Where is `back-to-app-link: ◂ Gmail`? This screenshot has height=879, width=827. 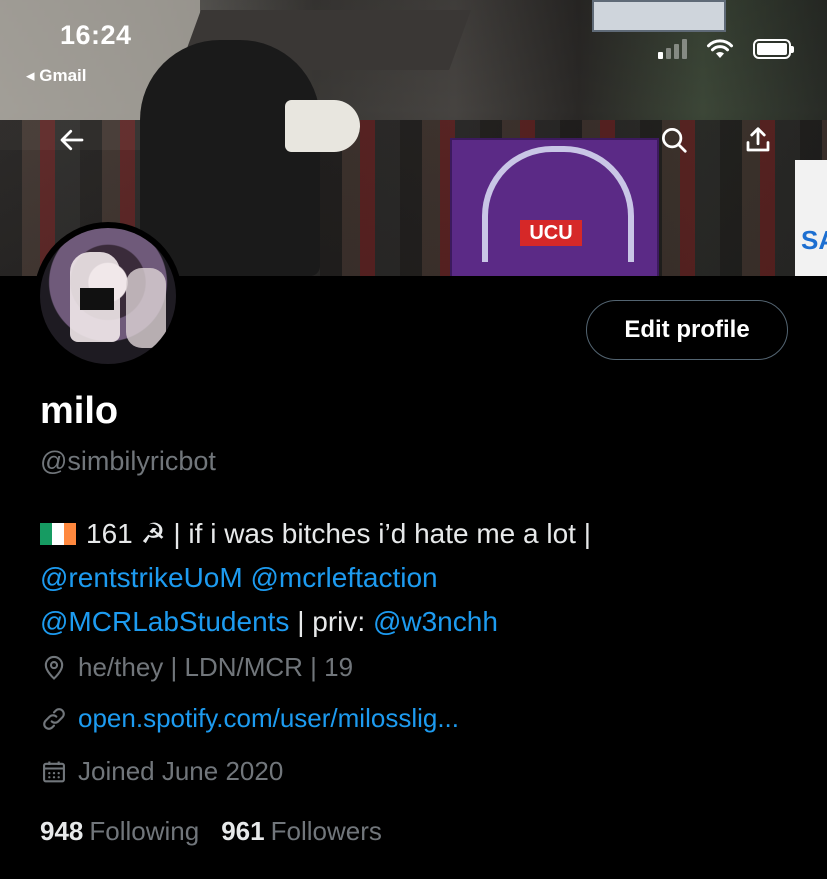 back-to-app-link: ◂ Gmail is located at coordinates (56, 76).